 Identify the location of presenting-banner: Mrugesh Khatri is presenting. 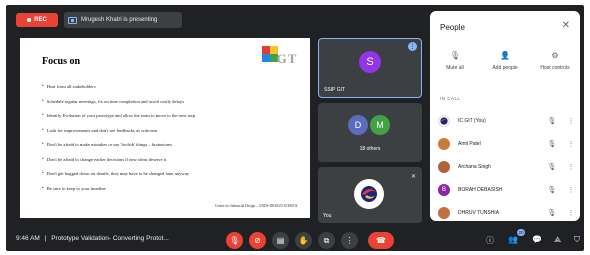
(123, 20).